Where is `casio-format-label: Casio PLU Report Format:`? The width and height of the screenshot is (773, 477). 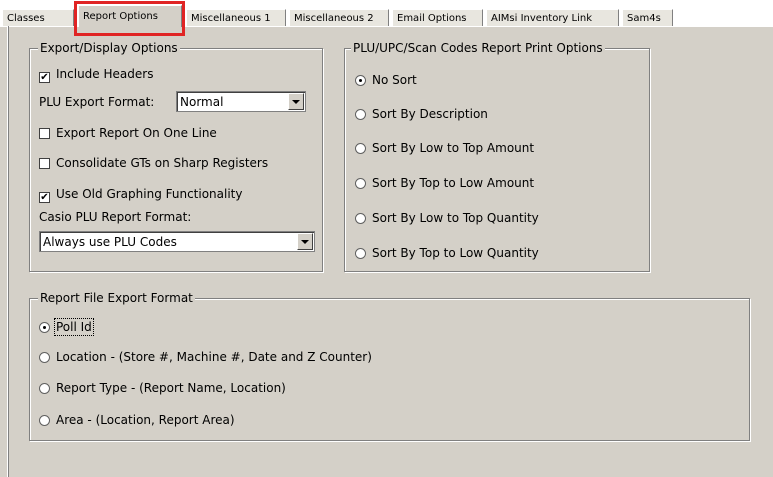
casio-format-label: Casio PLU Report Format: is located at coordinates (115, 217).